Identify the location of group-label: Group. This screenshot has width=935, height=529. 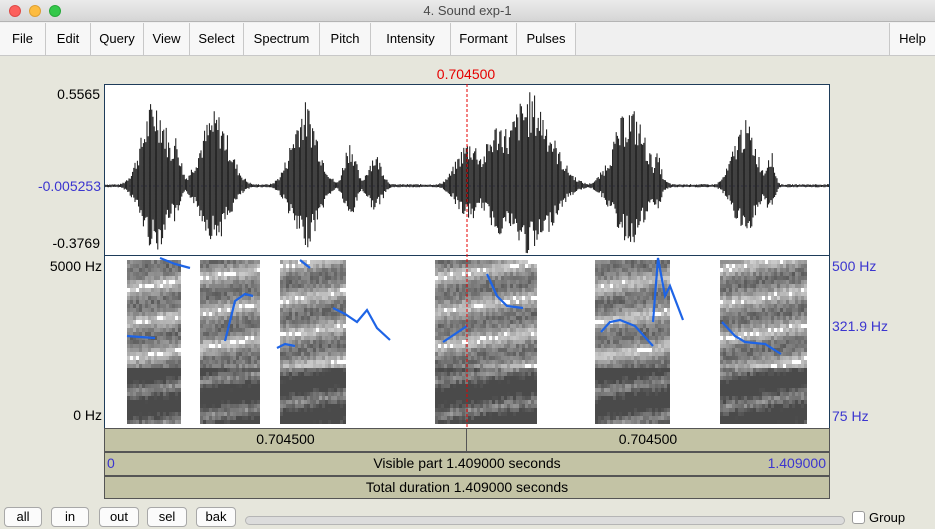
(887, 517).